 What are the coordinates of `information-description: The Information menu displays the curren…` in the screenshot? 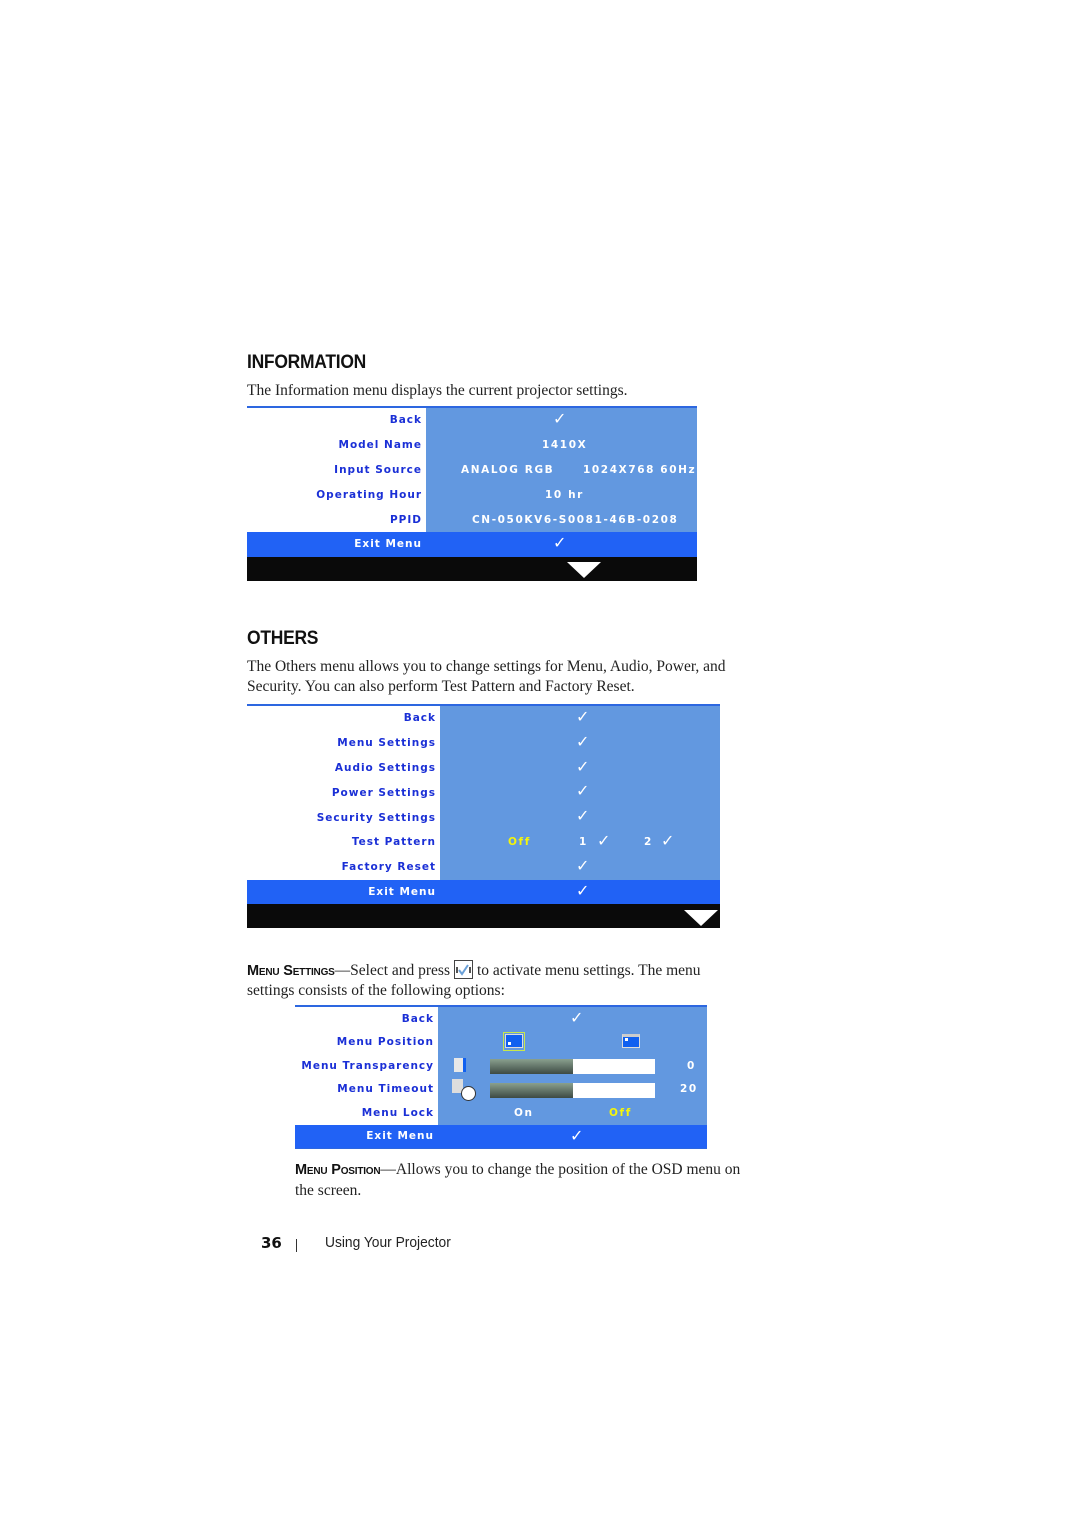 It's located at (437, 390).